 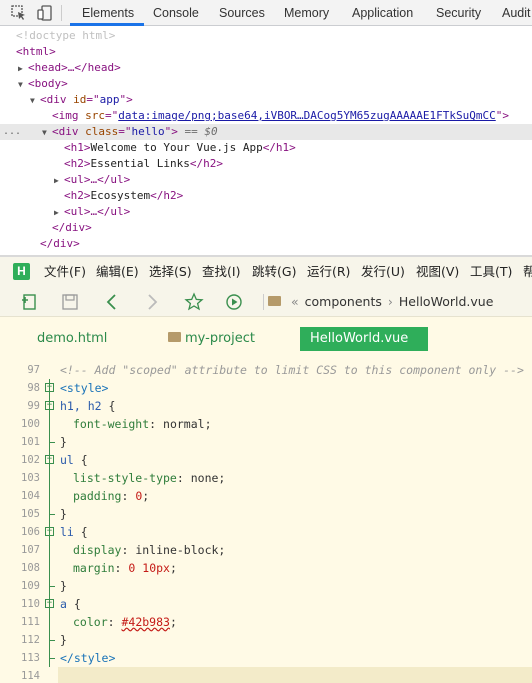 What do you see at coordinates (81, 406) in the screenshot?
I see `css-selector: h1, h2` at bounding box center [81, 406].